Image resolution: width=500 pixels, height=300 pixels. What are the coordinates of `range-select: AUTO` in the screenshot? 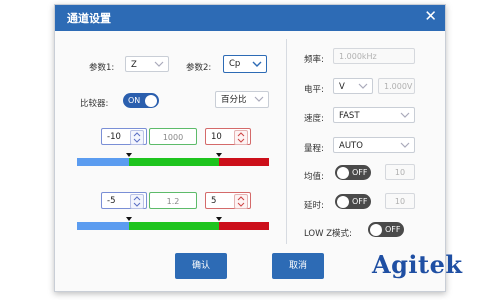 It's located at (374, 145).